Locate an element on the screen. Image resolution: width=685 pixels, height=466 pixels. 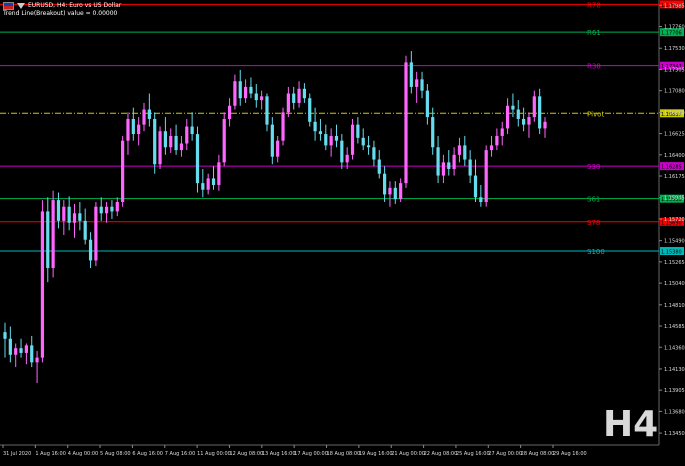
price-tick-label: 1.15945 is located at coordinates (674, 199).